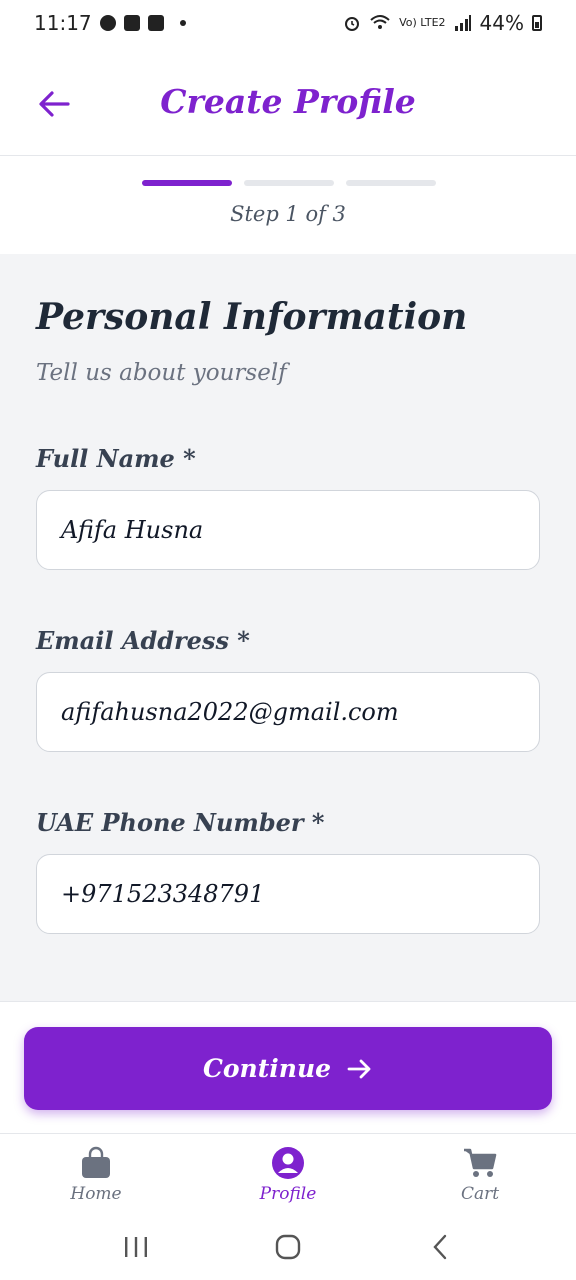 The height and width of the screenshot is (1280, 576). I want to click on arrow-right-icon, so click(359, 1068).